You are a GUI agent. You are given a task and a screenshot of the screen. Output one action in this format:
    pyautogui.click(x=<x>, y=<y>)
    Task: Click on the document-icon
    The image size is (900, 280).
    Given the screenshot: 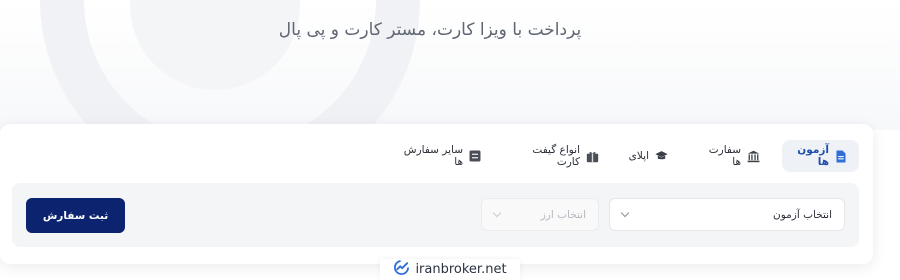 What is the action you would take?
    pyautogui.click(x=841, y=156)
    